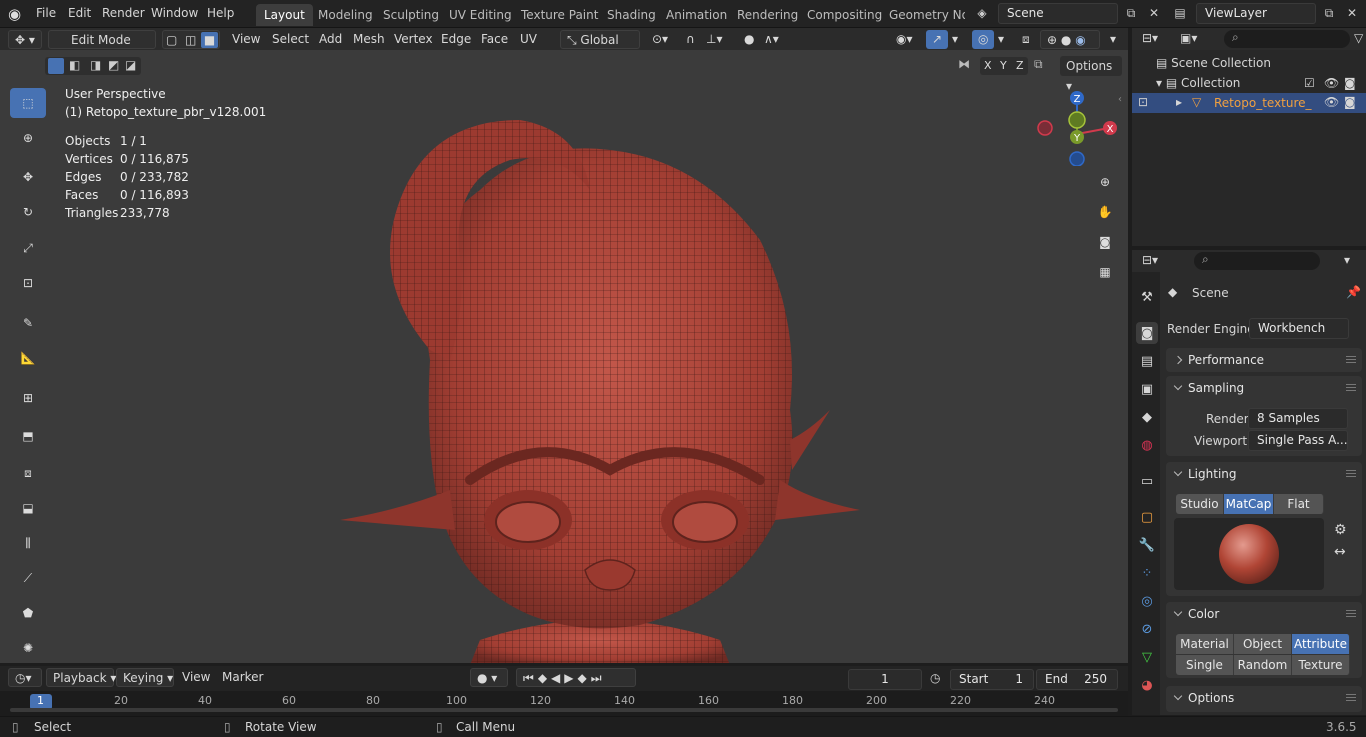 The height and width of the screenshot is (737, 1366). What do you see at coordinates (1147, 445) in the screenshot?
I see `world-tab-icon: ◍` at bounding box center [1147, 445].